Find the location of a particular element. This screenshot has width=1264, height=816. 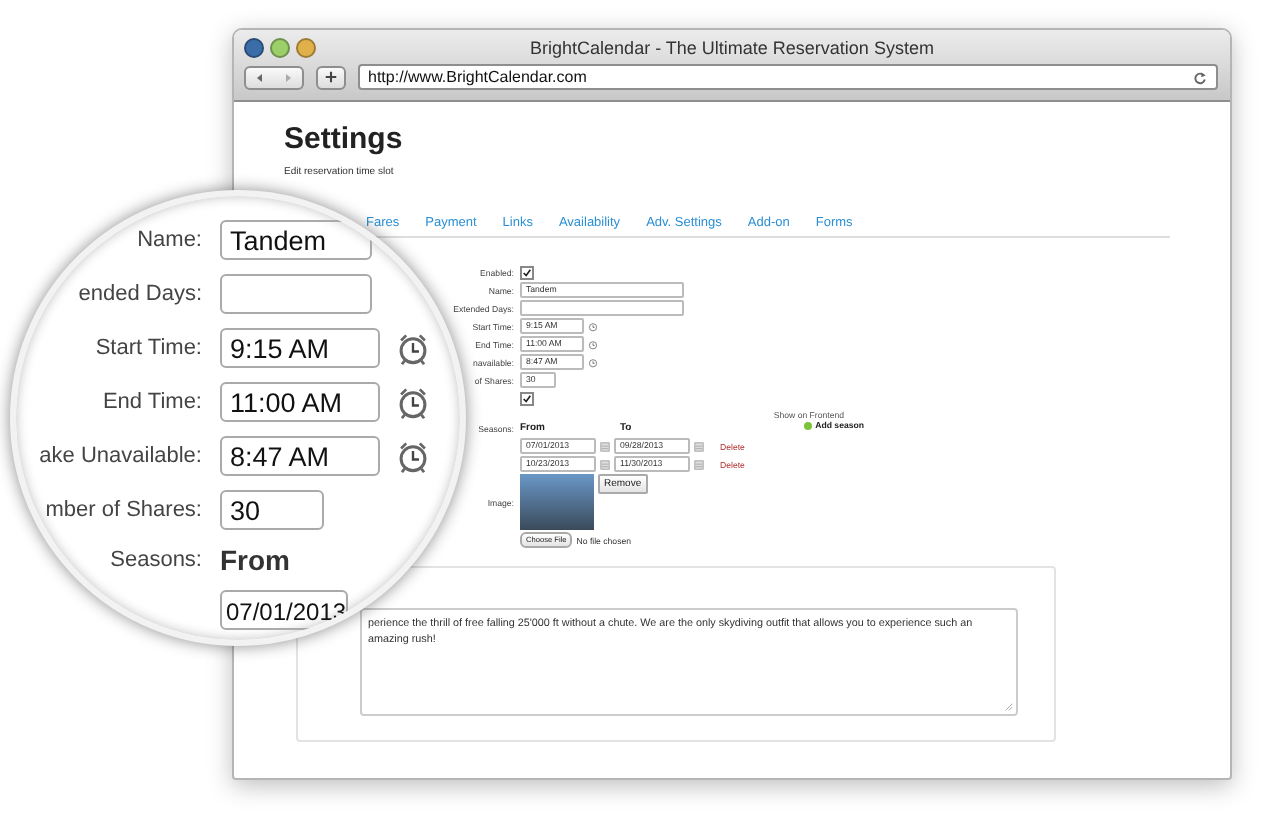

date-field: 07/01/2013 is located at coordinates (284, 610).